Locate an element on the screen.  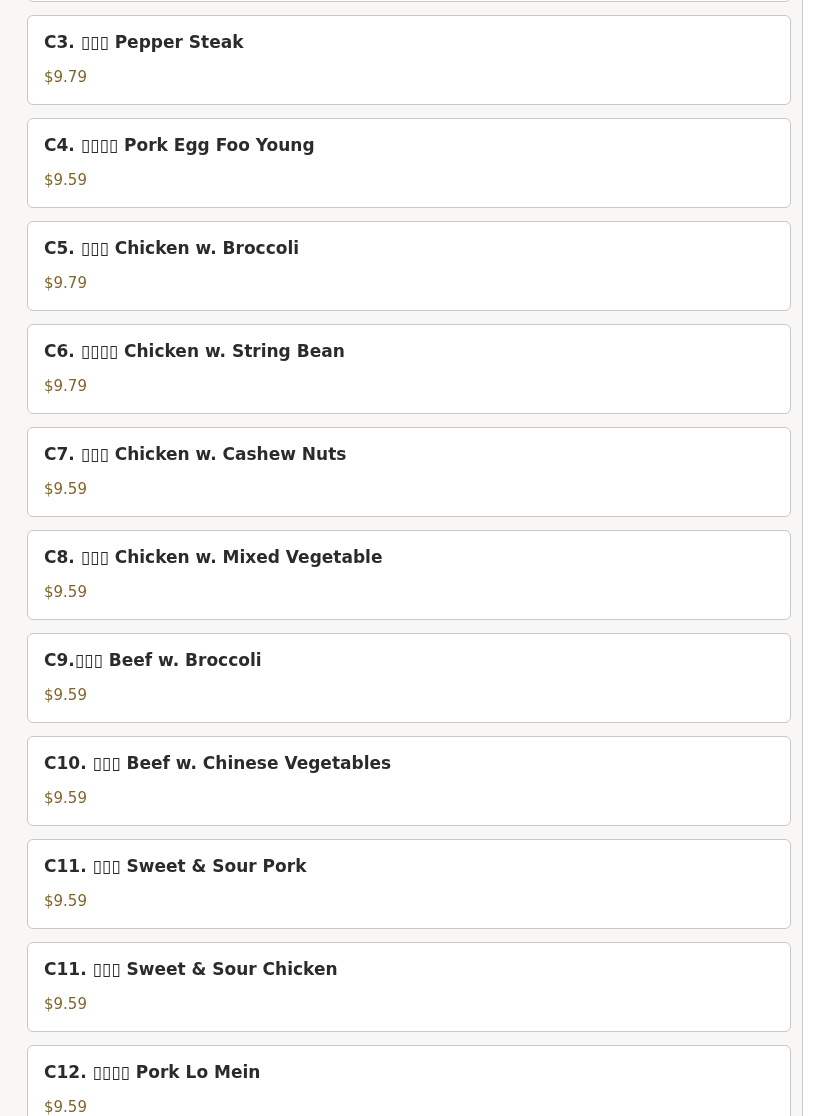
item-title: C11. ▯▯▯ Sweet & Sour Chicken is located at coordinates (191, 969).